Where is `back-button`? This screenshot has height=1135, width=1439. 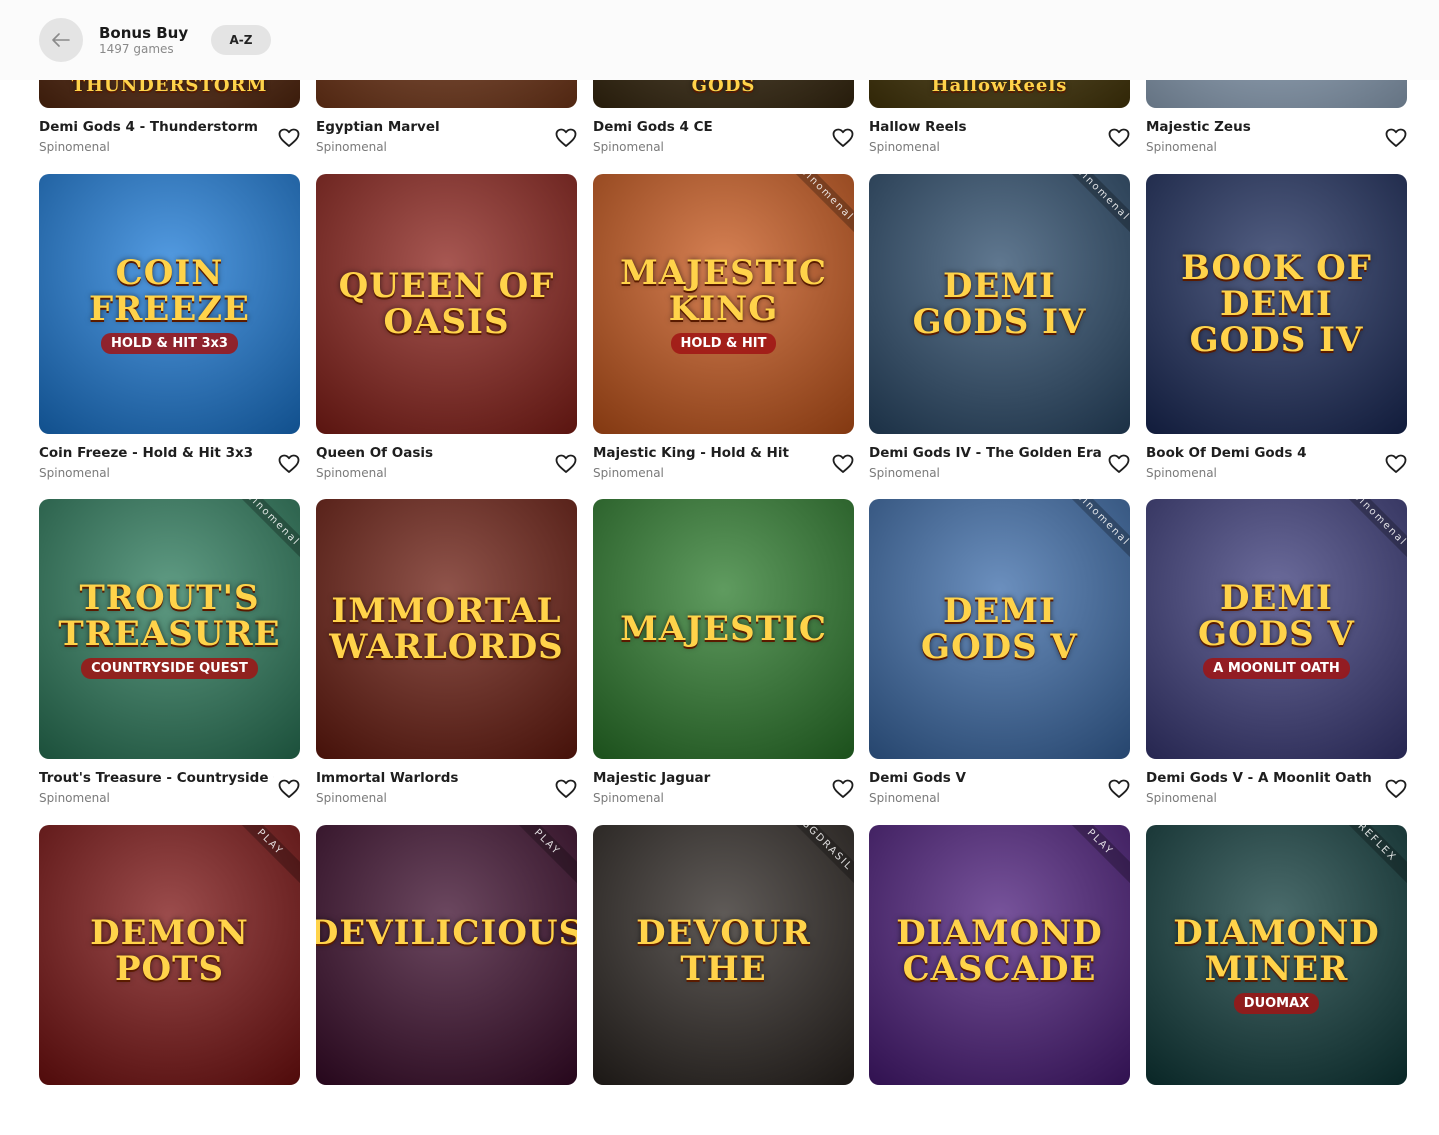
back-button is located at coordinates (61, 40).